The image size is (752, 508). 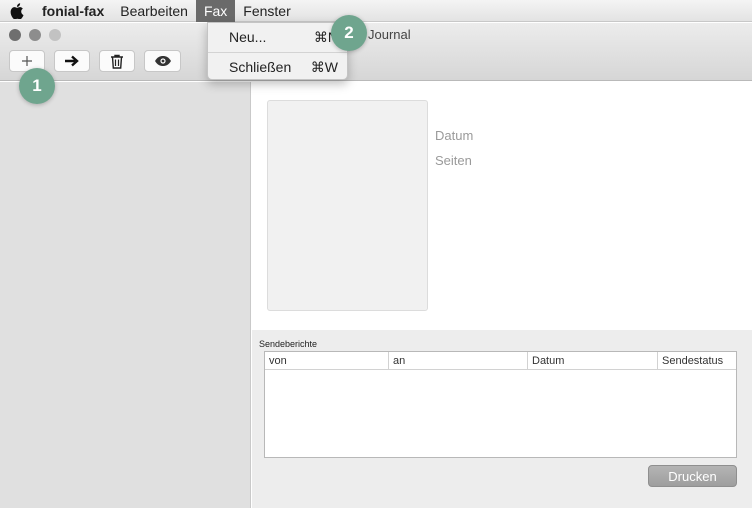 I want to click on menu-item-schliessen-shortcut: ⌘W, so click(x=324, y=67).